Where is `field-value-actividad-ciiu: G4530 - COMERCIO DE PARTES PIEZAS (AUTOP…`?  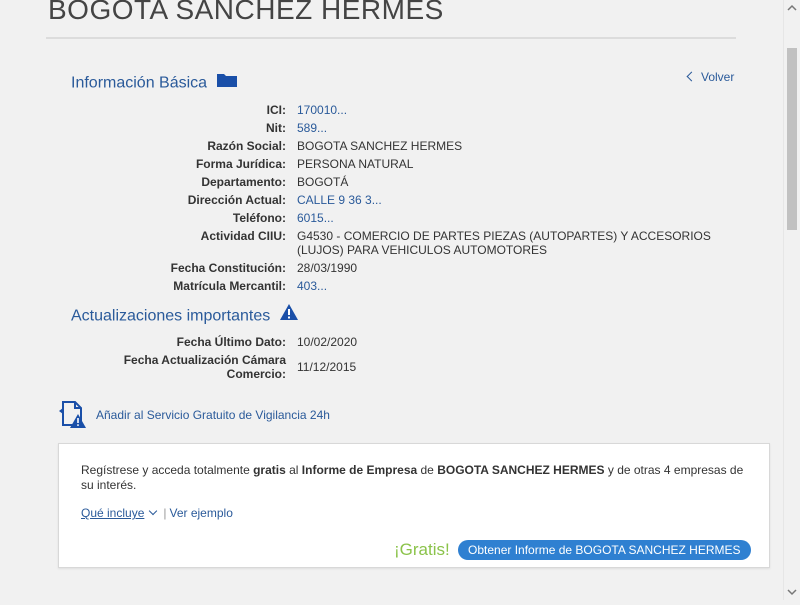 field-value-actividad-ciiu: G4530 - COMERCIO DE PARTES PIEZAS (AUTOP… is located at coordinates (504, 243).